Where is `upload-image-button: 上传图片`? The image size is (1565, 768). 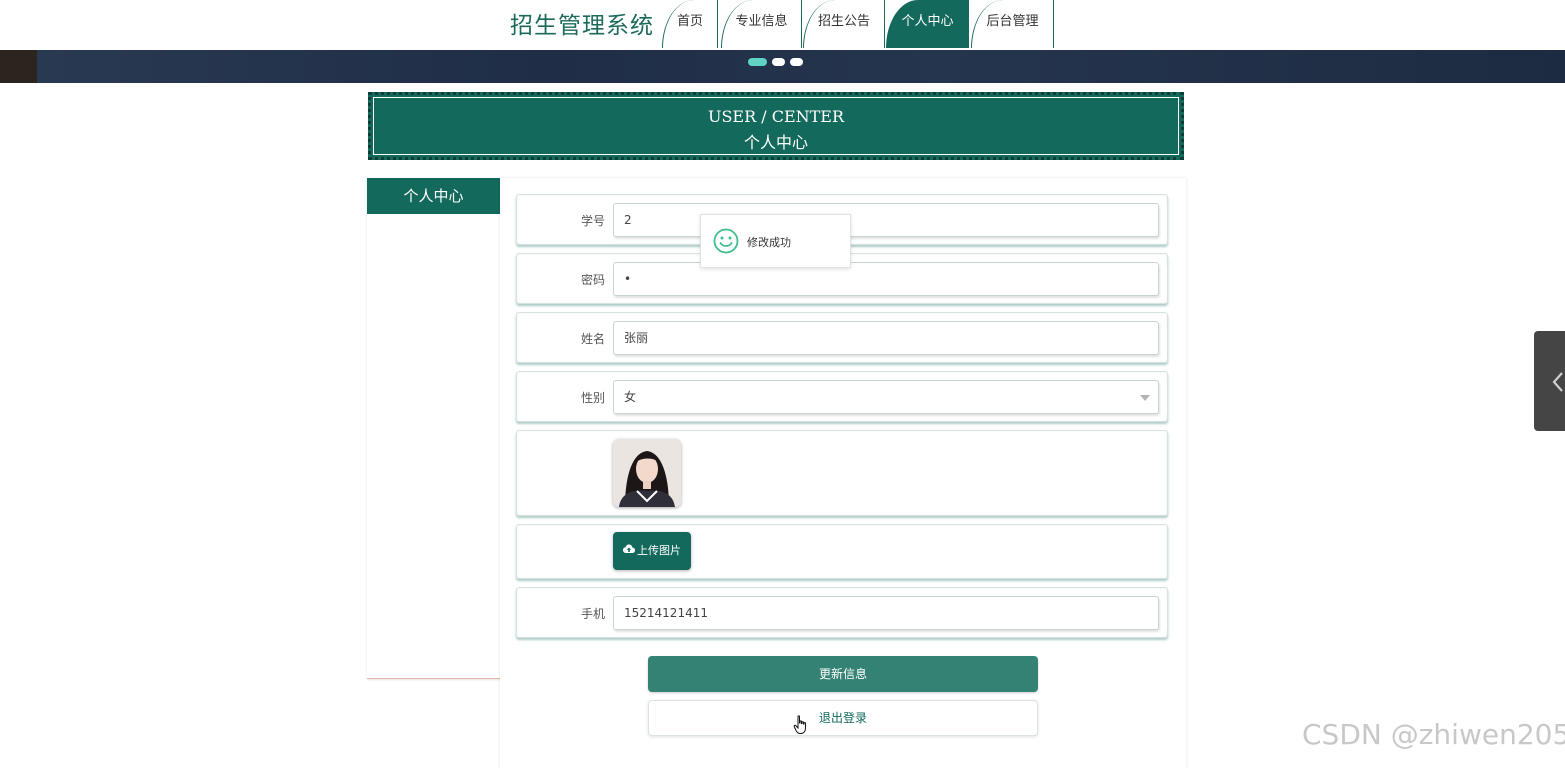 upload-image-button: 上传图片 is located at coordinates (652, 551).